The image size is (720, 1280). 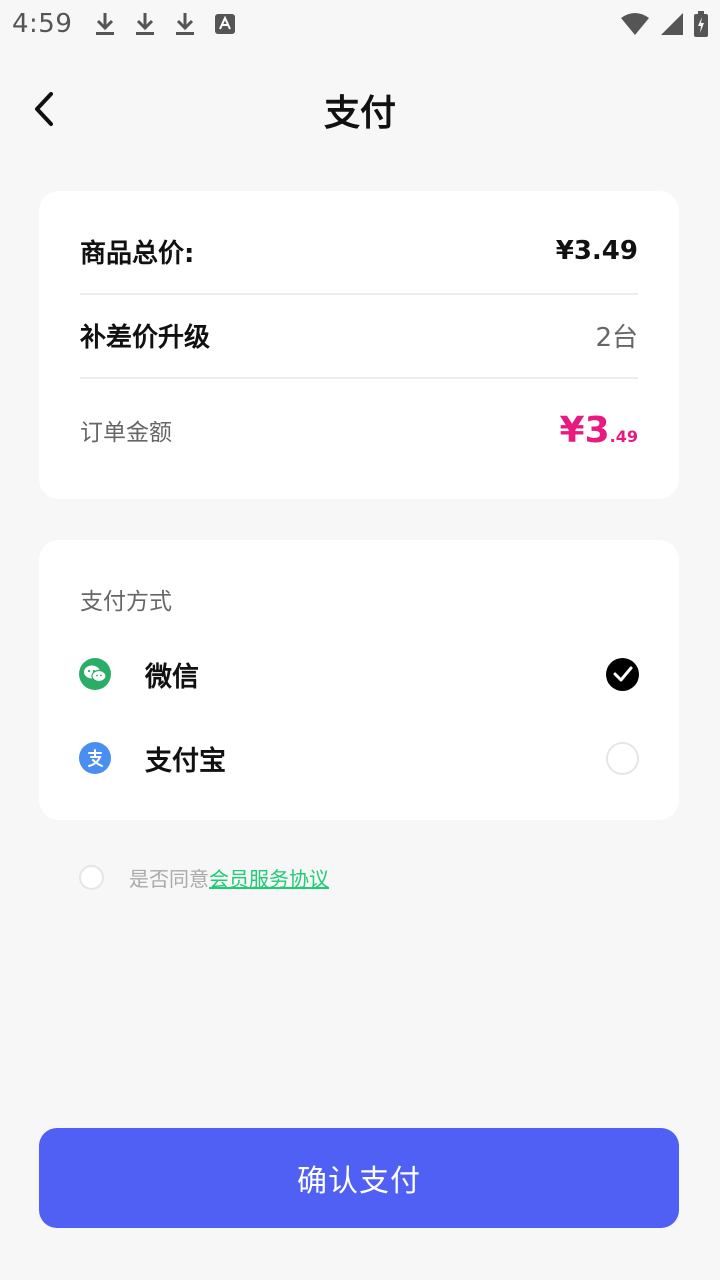 I want to click on battery-charging-icon, so click(x=701, y=24).